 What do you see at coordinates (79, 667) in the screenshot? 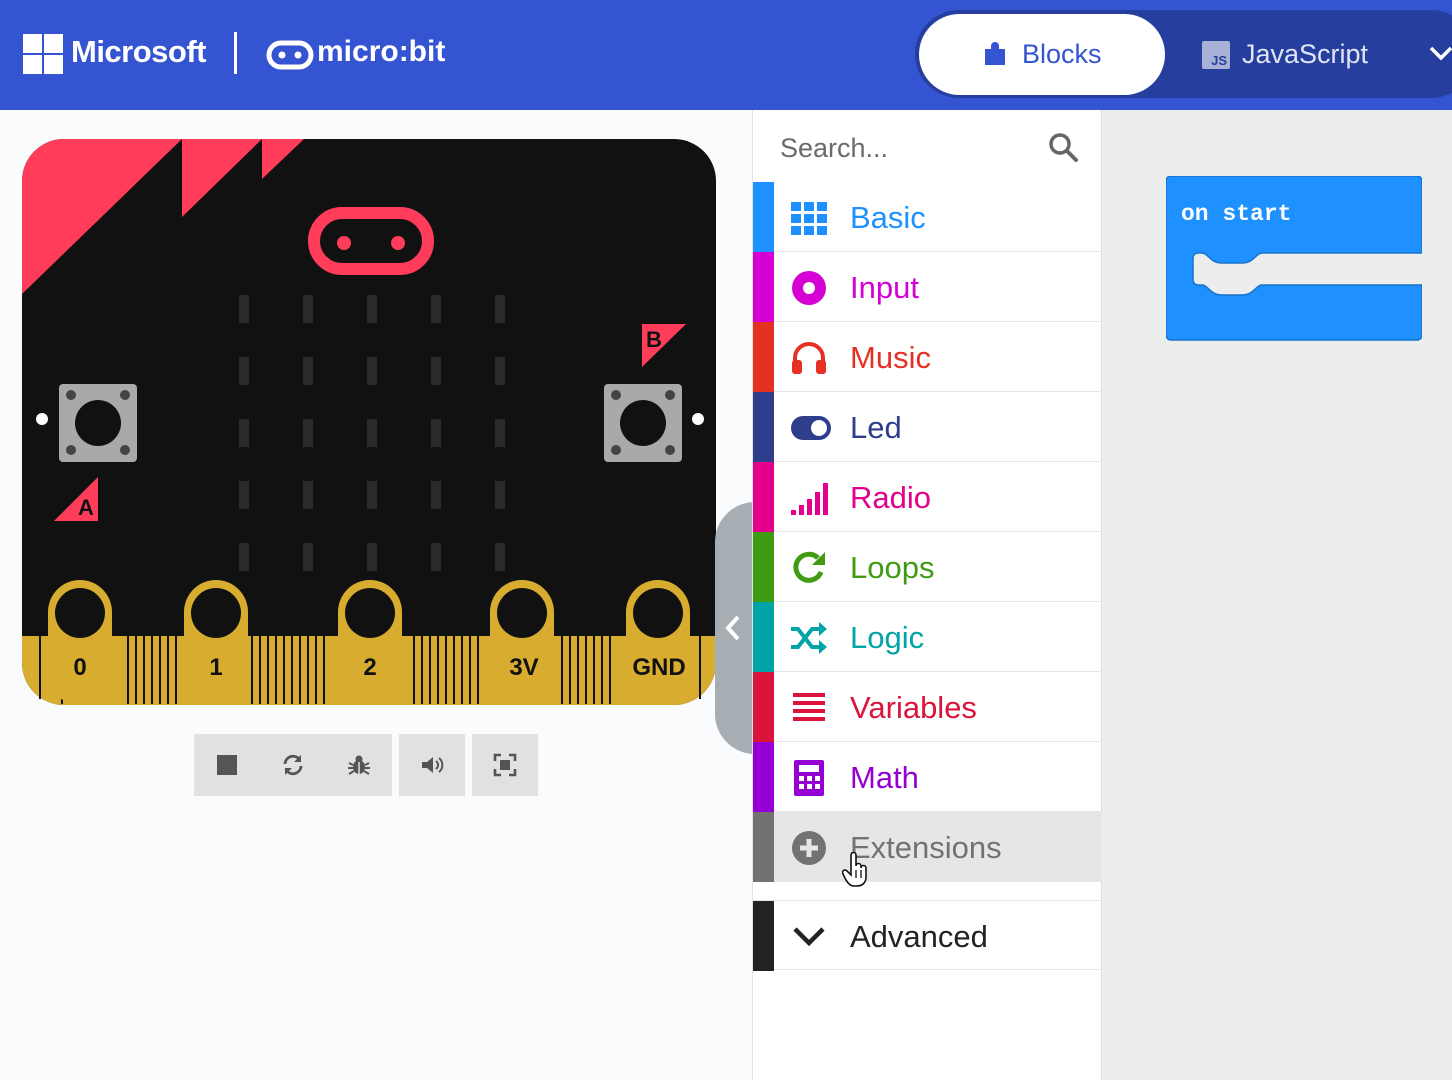
I see `pin-label: 0` at bounding box center [79, 667].